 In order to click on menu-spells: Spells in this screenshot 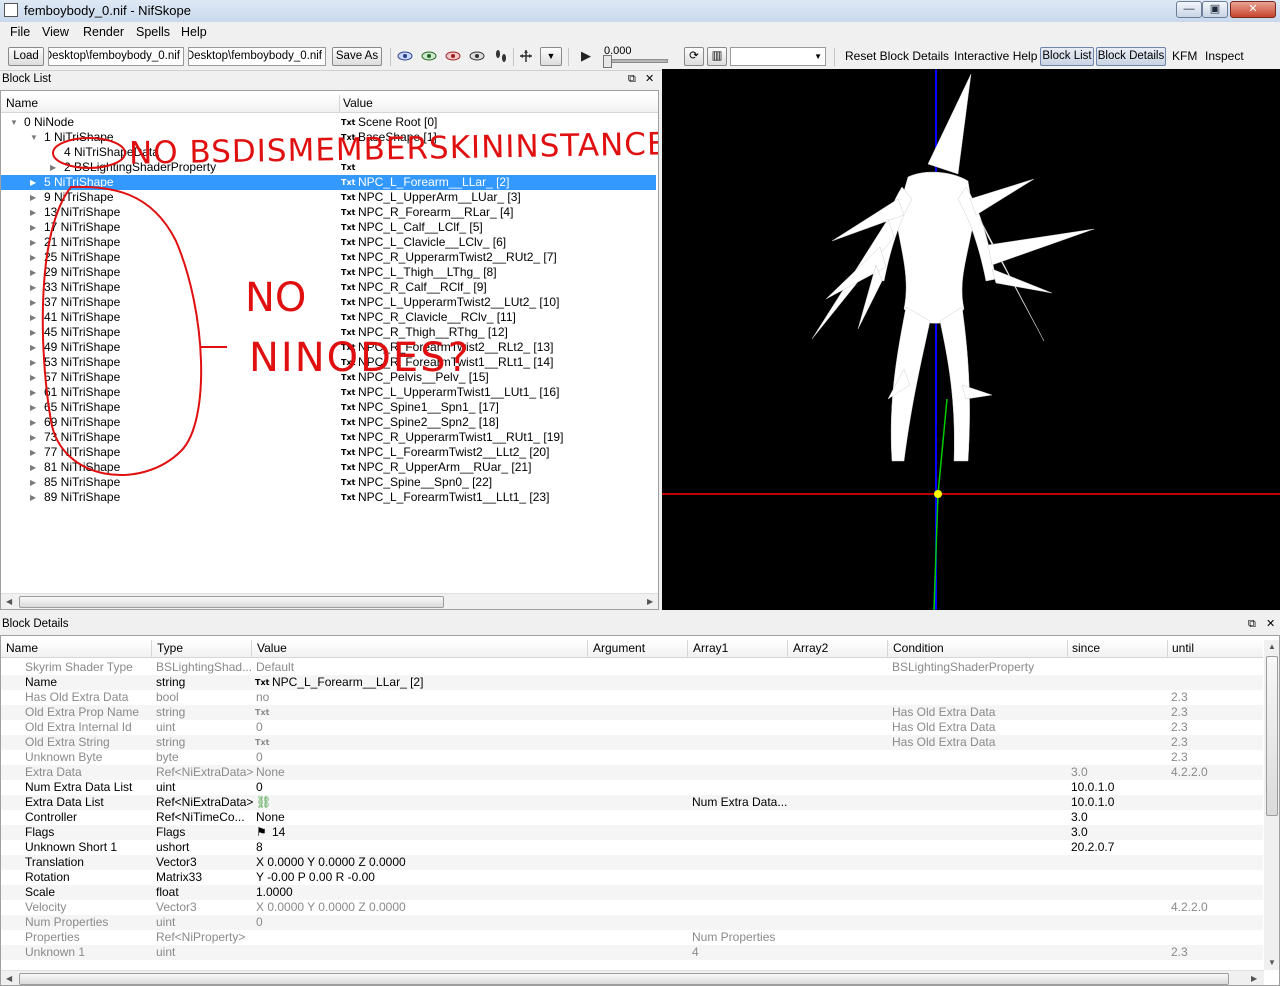, I will do `click(153, 32)`.